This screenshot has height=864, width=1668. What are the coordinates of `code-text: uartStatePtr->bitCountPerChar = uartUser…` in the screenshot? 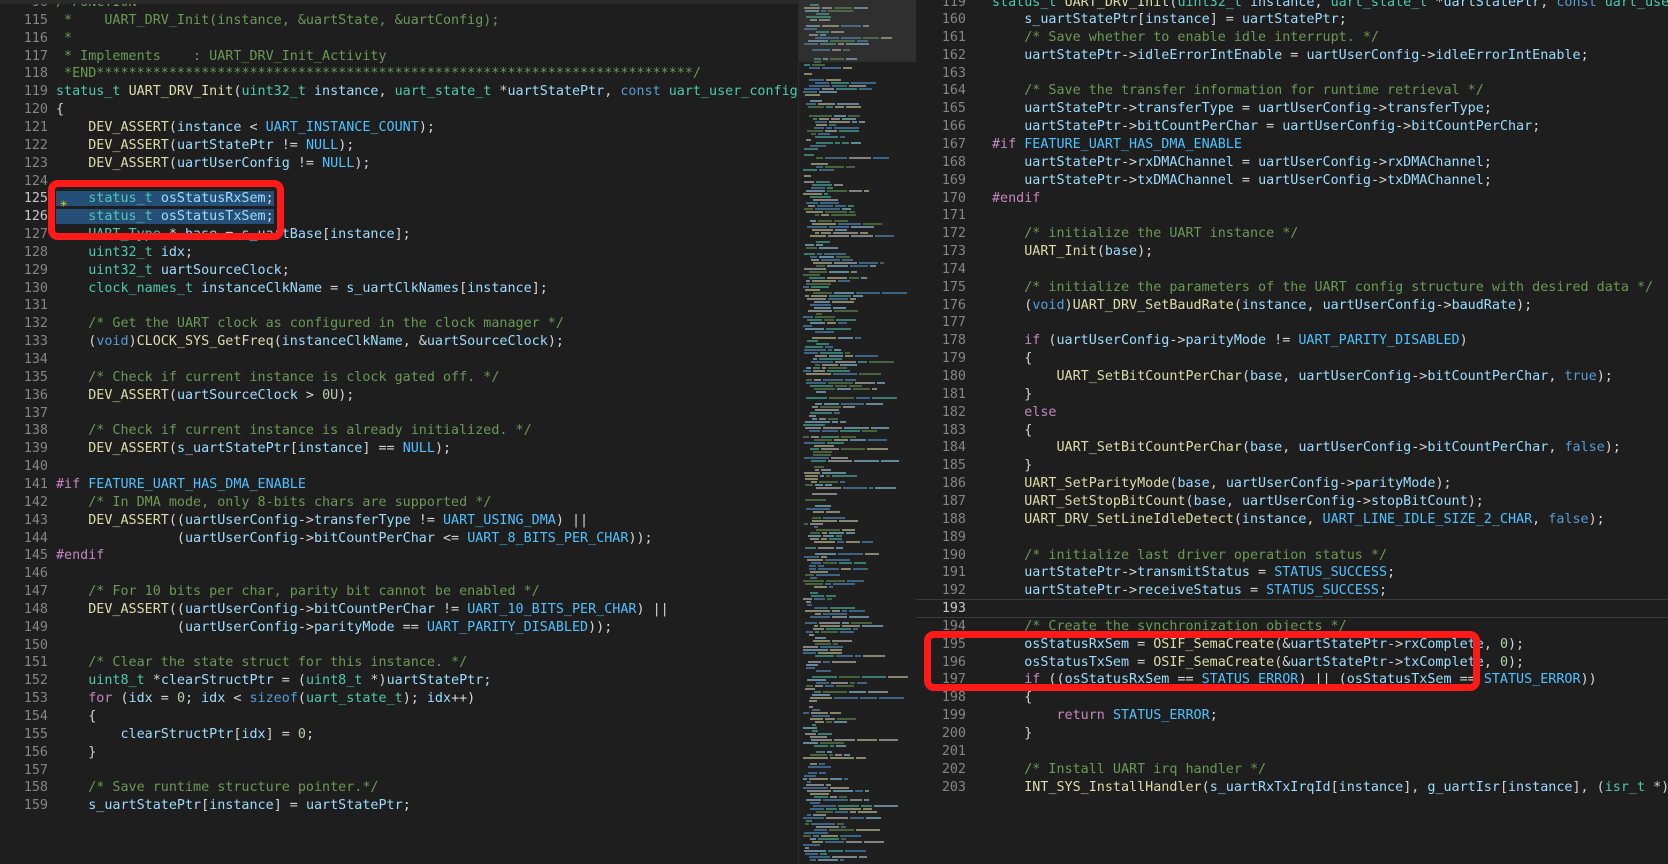 It's located at (1266, 126).